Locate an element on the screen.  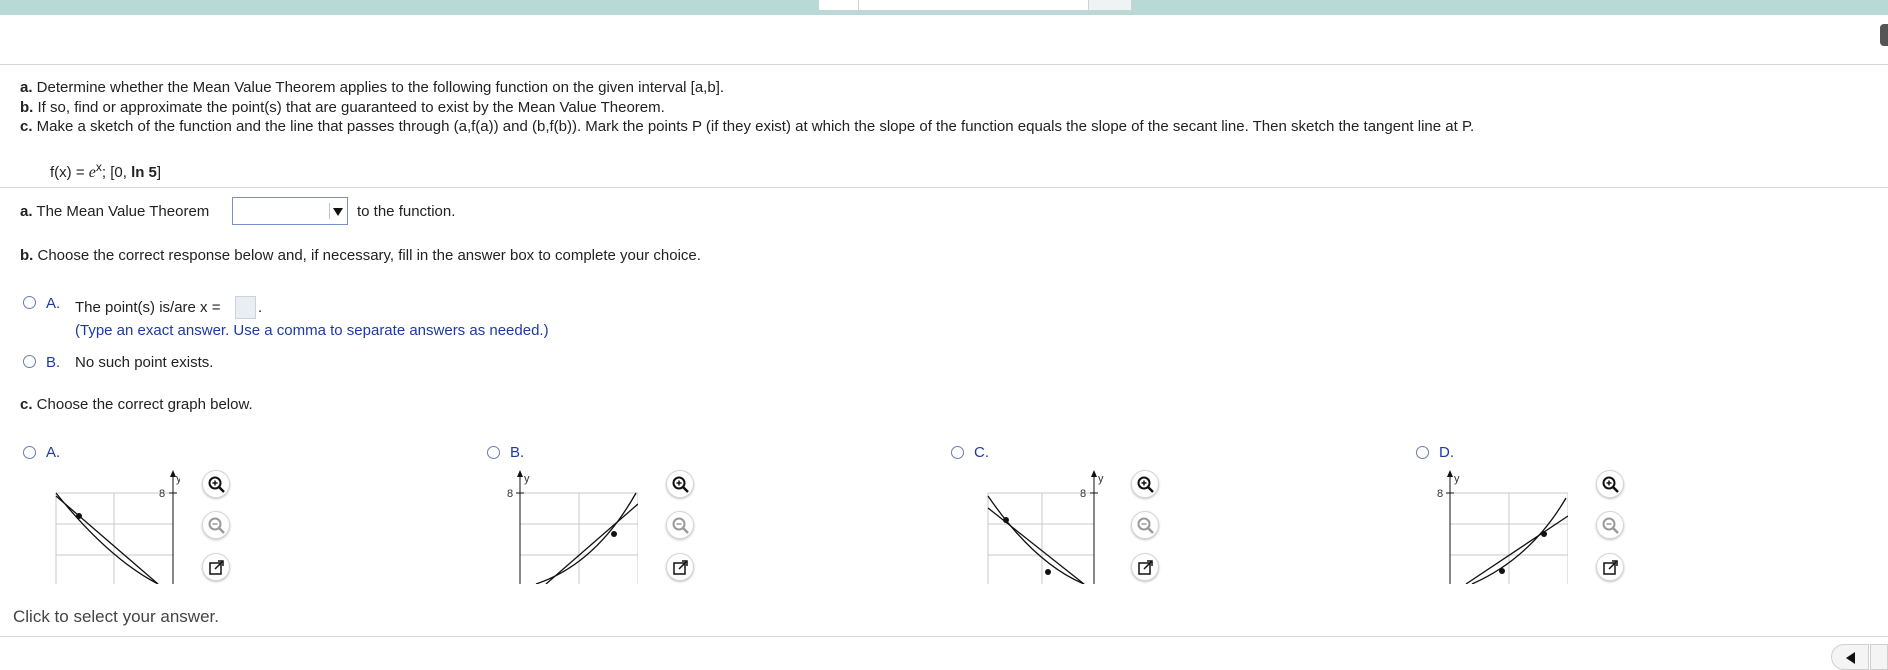
graph-c-tick: 8 is located at coordinates (1083, 494).